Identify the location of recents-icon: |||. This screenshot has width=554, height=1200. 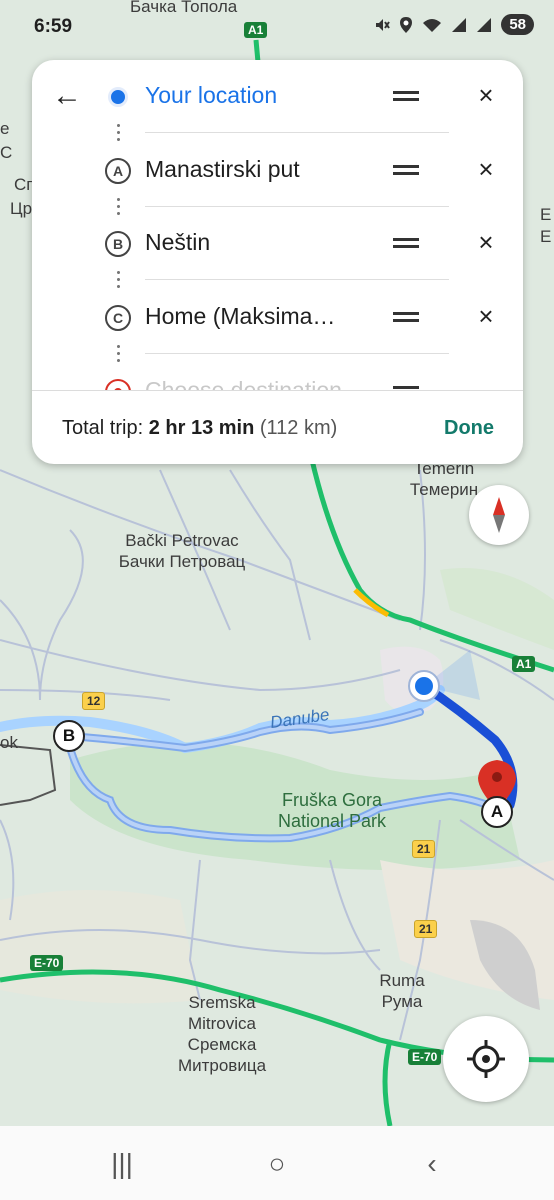
(122, 1163).